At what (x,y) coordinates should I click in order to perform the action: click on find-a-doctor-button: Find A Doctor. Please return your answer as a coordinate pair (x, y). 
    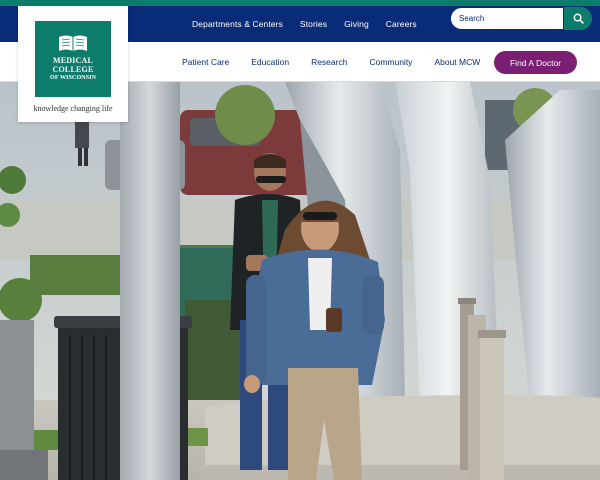
    Looking at the image, I should click on (535, 62).